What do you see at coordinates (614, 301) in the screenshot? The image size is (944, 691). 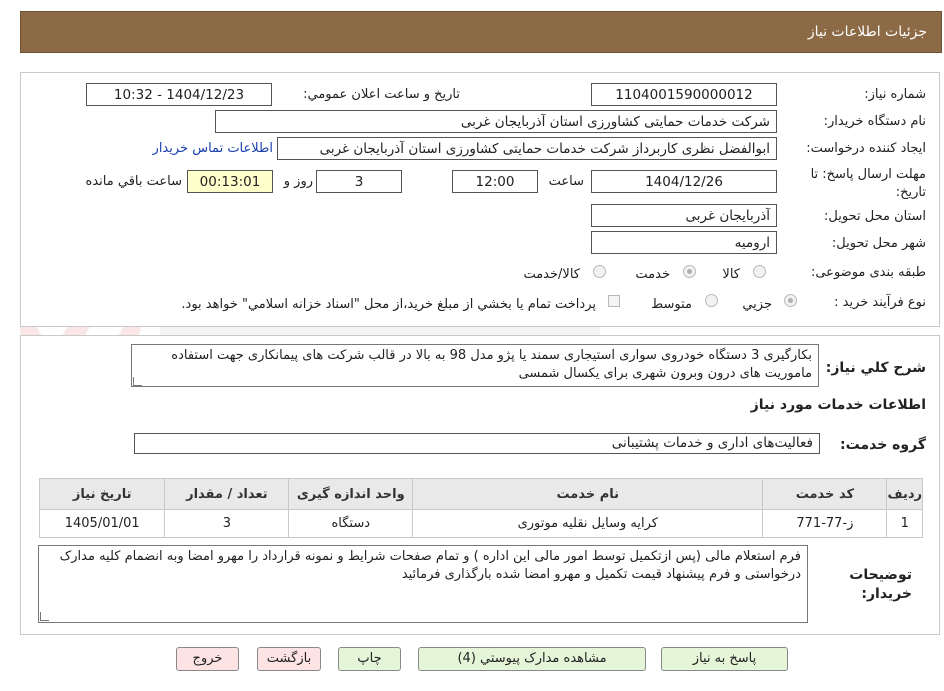 I see `treasury-payment-checkbox` at bounding box center [614, 301].